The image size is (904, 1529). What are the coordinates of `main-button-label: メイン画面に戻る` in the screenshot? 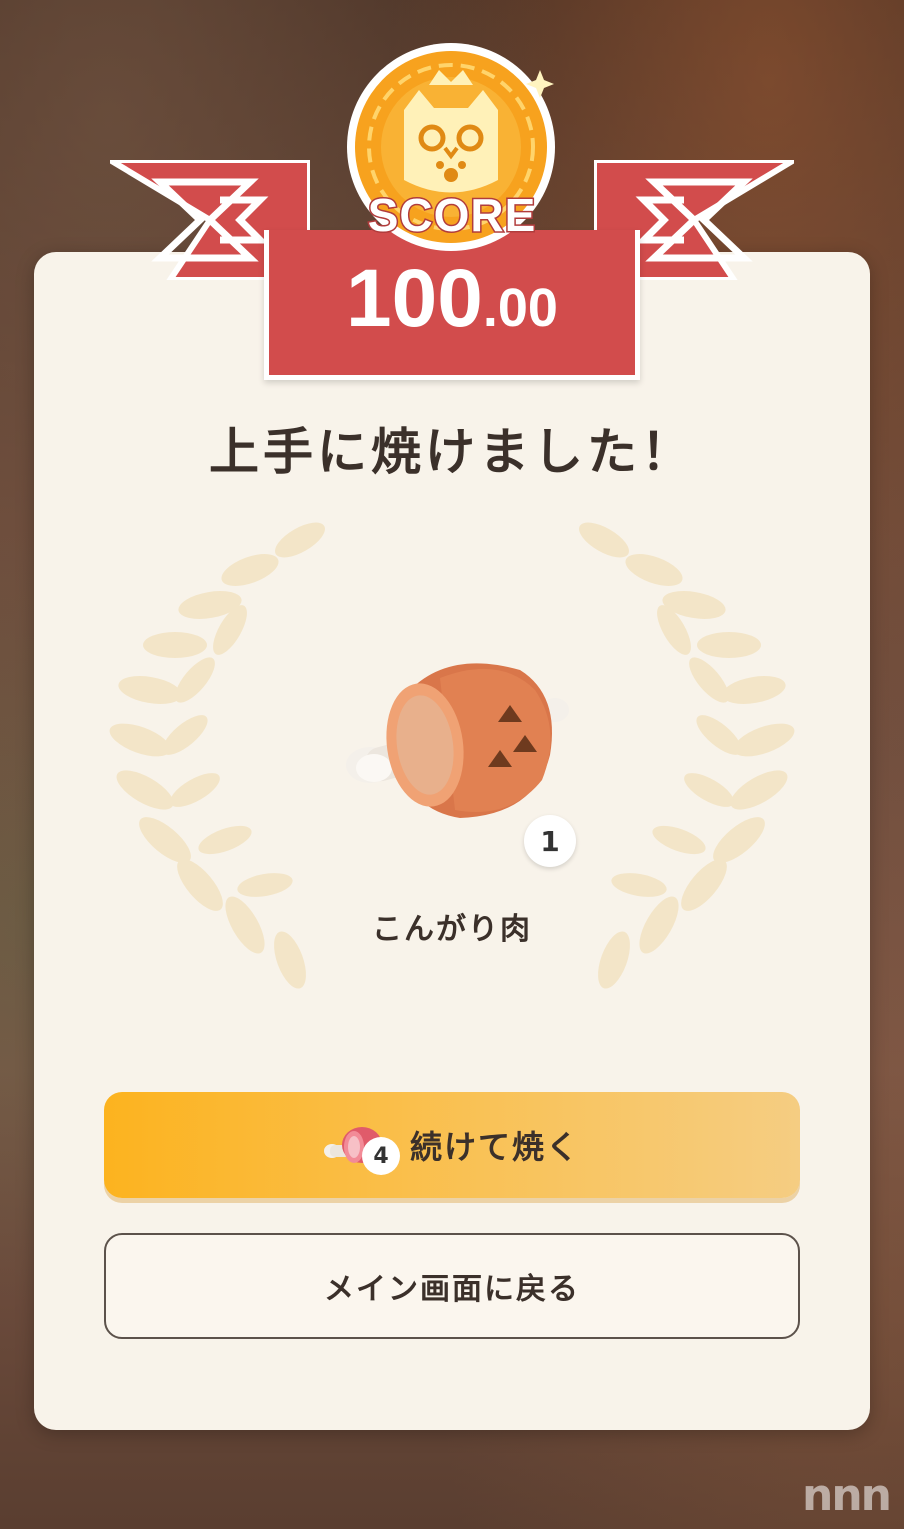 It's located at (452, 1289).